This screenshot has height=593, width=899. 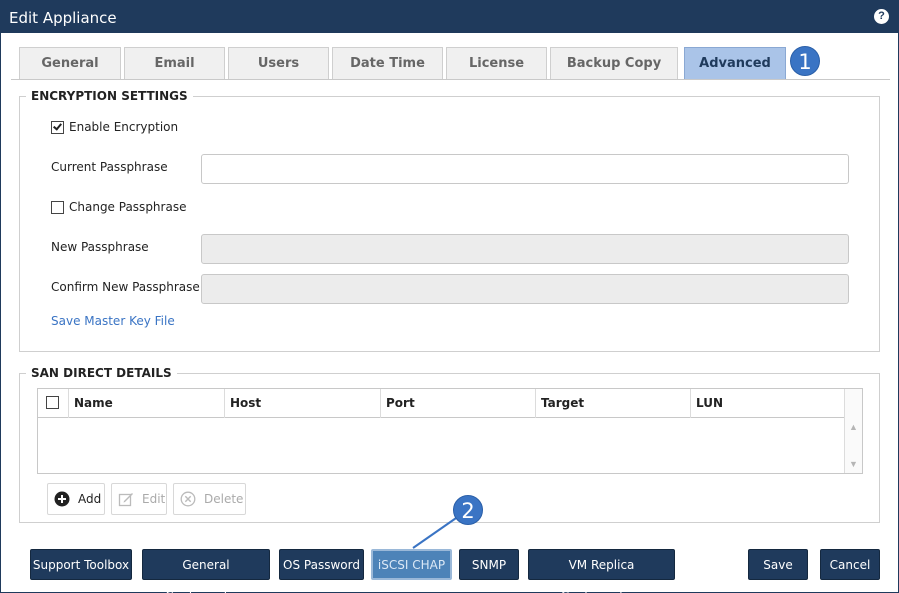 I want to click on support-toolbox-button: Support Toolbox, so click(x=81, y=564).